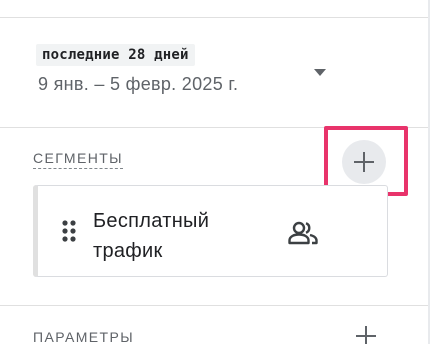  Describe the element at coordinates (69, 231) in the screenshot. I see `drag-handle-icon` at that location.